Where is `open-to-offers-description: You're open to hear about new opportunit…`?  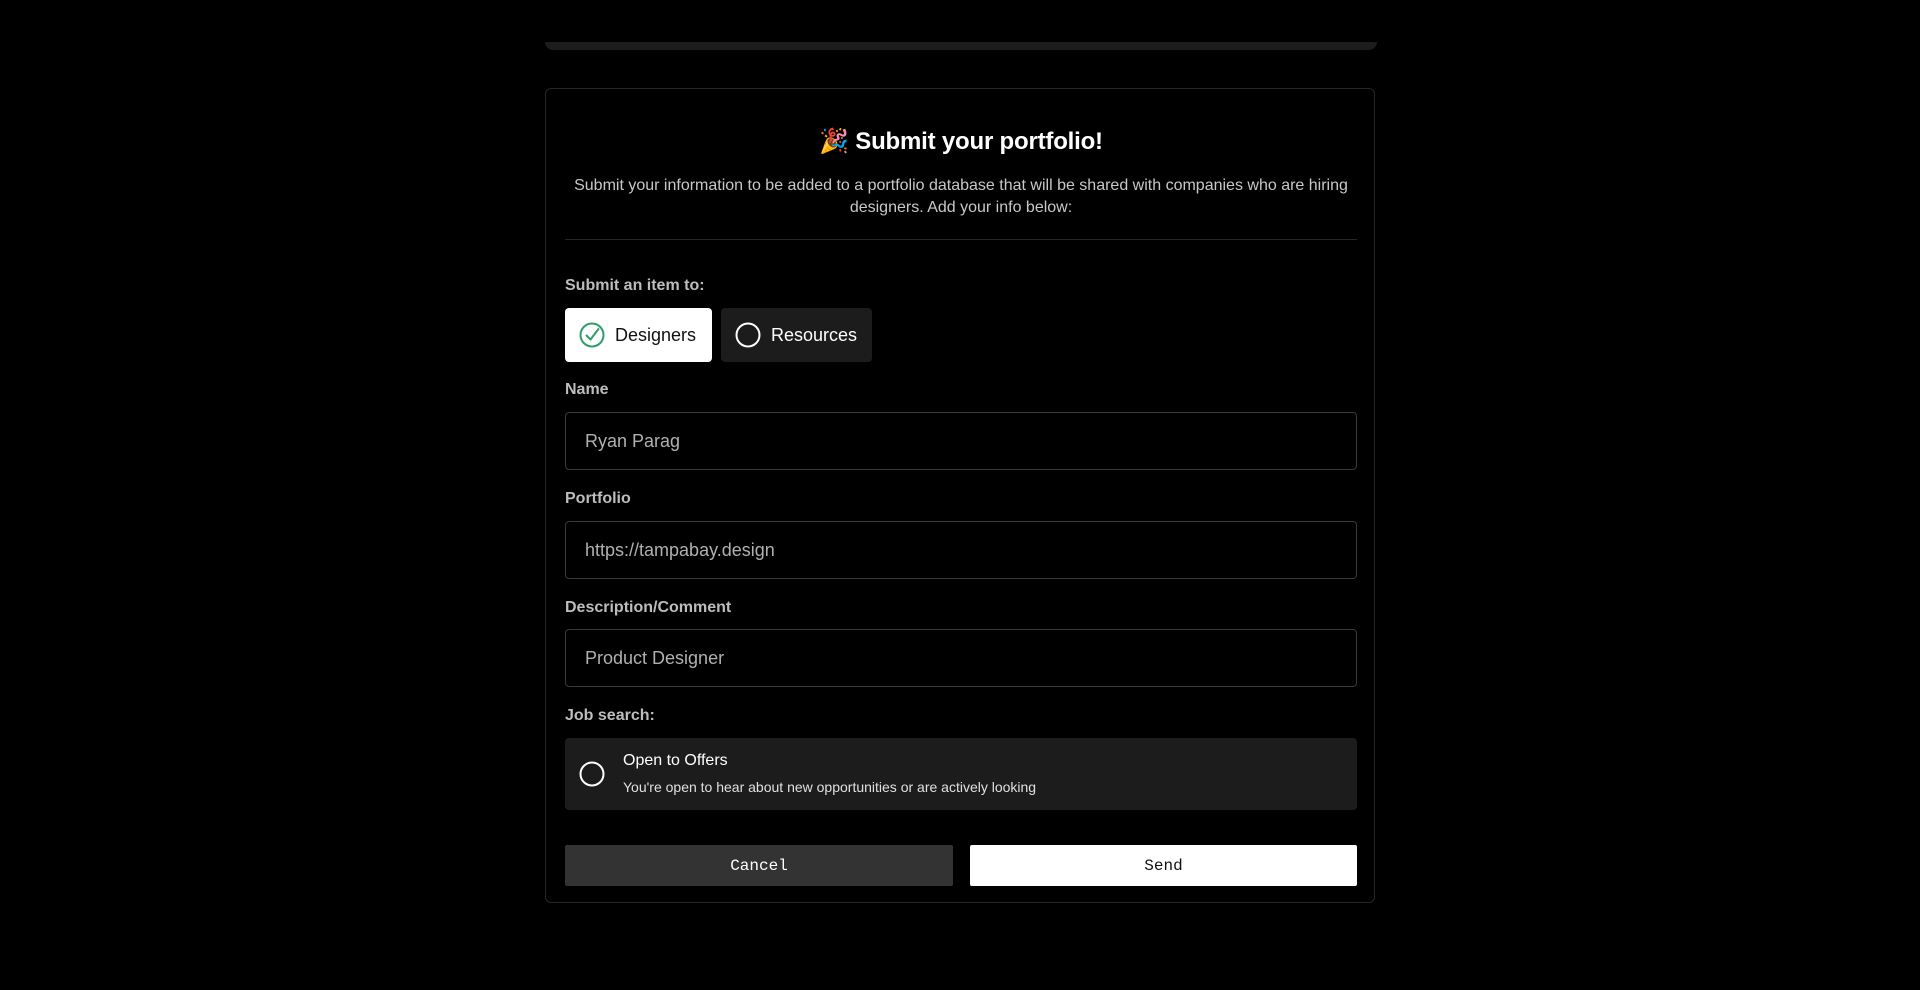
open-to-offers-description: You're open to hear about new opportunit… is located at coordinates (830, 787).